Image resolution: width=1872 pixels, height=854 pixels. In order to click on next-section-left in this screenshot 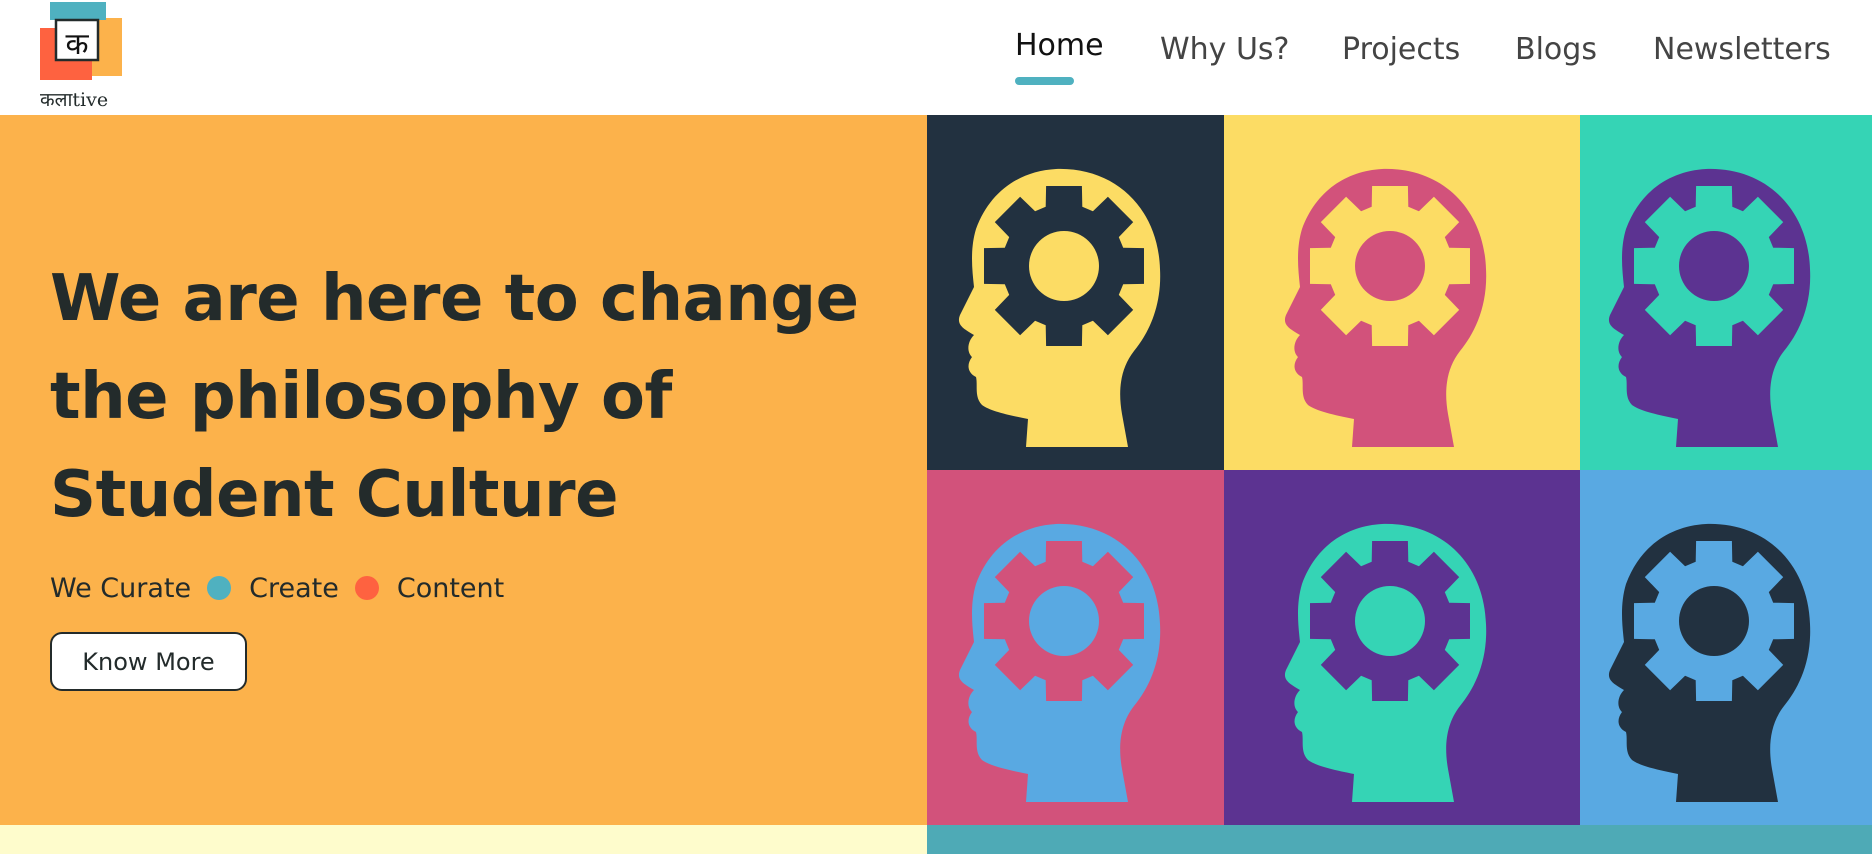, I will do `click(463, 839)`.